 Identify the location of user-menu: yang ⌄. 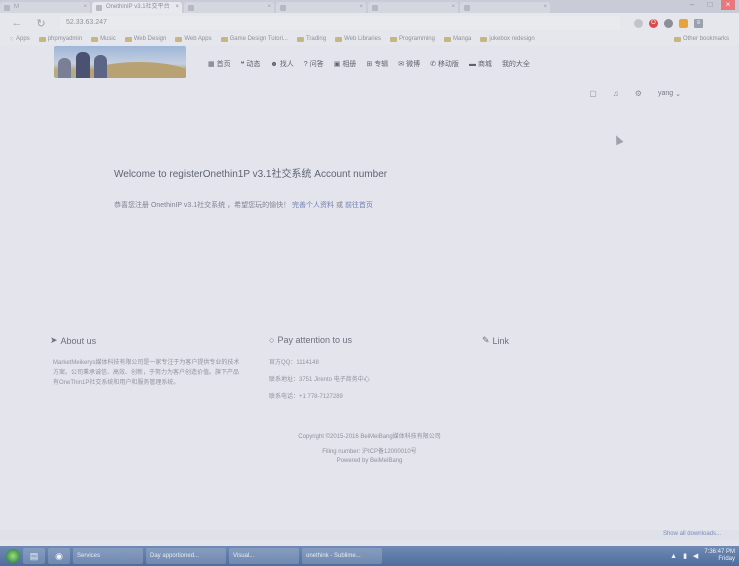
(669, 94).